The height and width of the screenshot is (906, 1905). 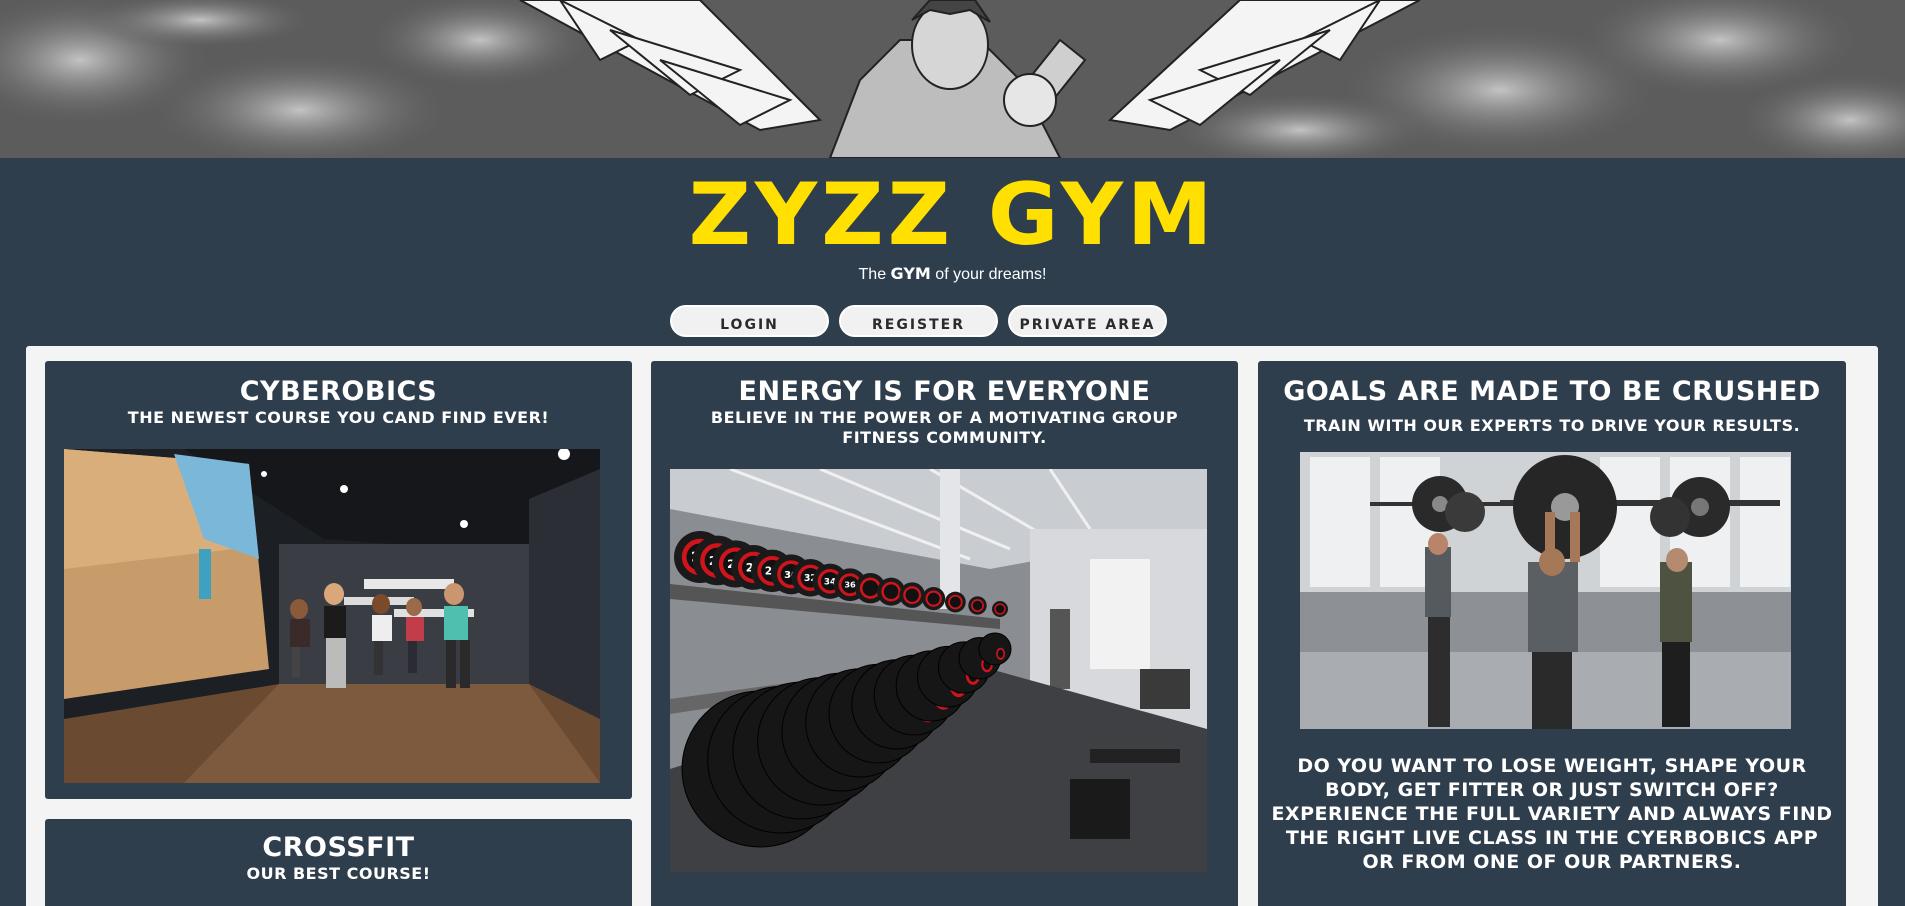 I want to click on card-crossfit: CROSSFIT OUR BEST COURSE!, so click(x=338, y=862).